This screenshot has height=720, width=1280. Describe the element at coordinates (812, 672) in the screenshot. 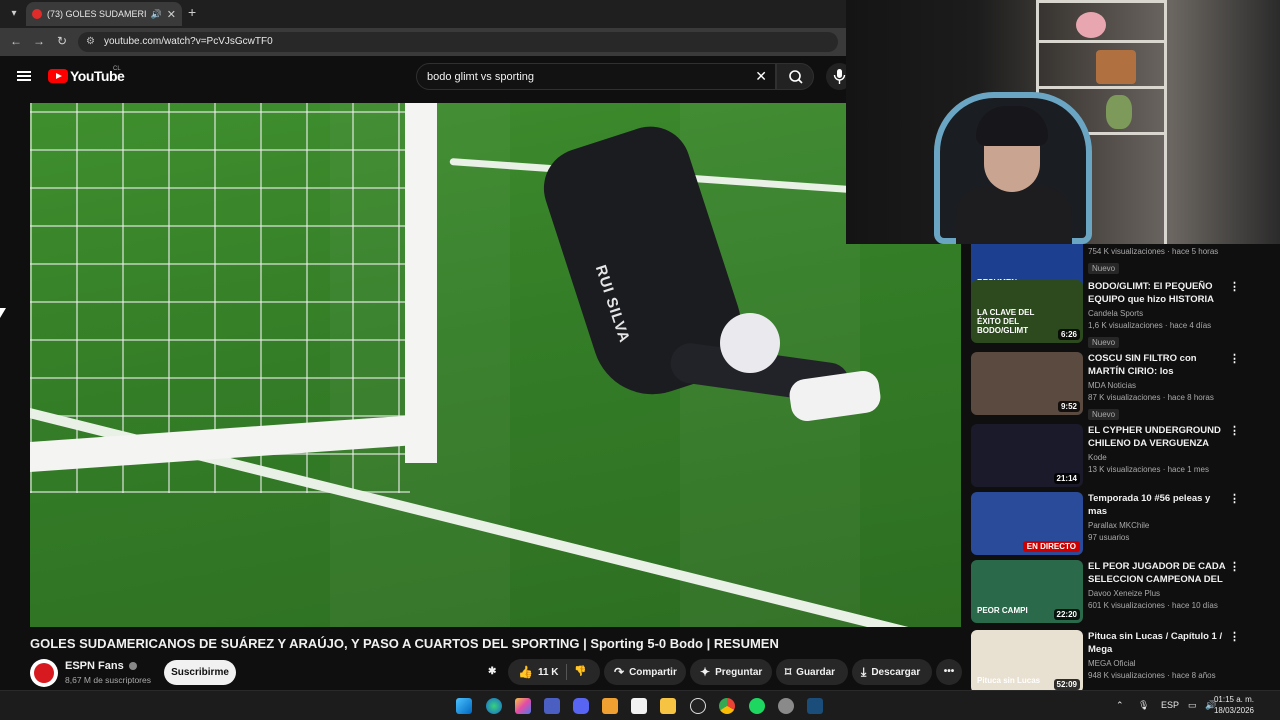

I see `save-button: ⌑ Guardar` at that location.